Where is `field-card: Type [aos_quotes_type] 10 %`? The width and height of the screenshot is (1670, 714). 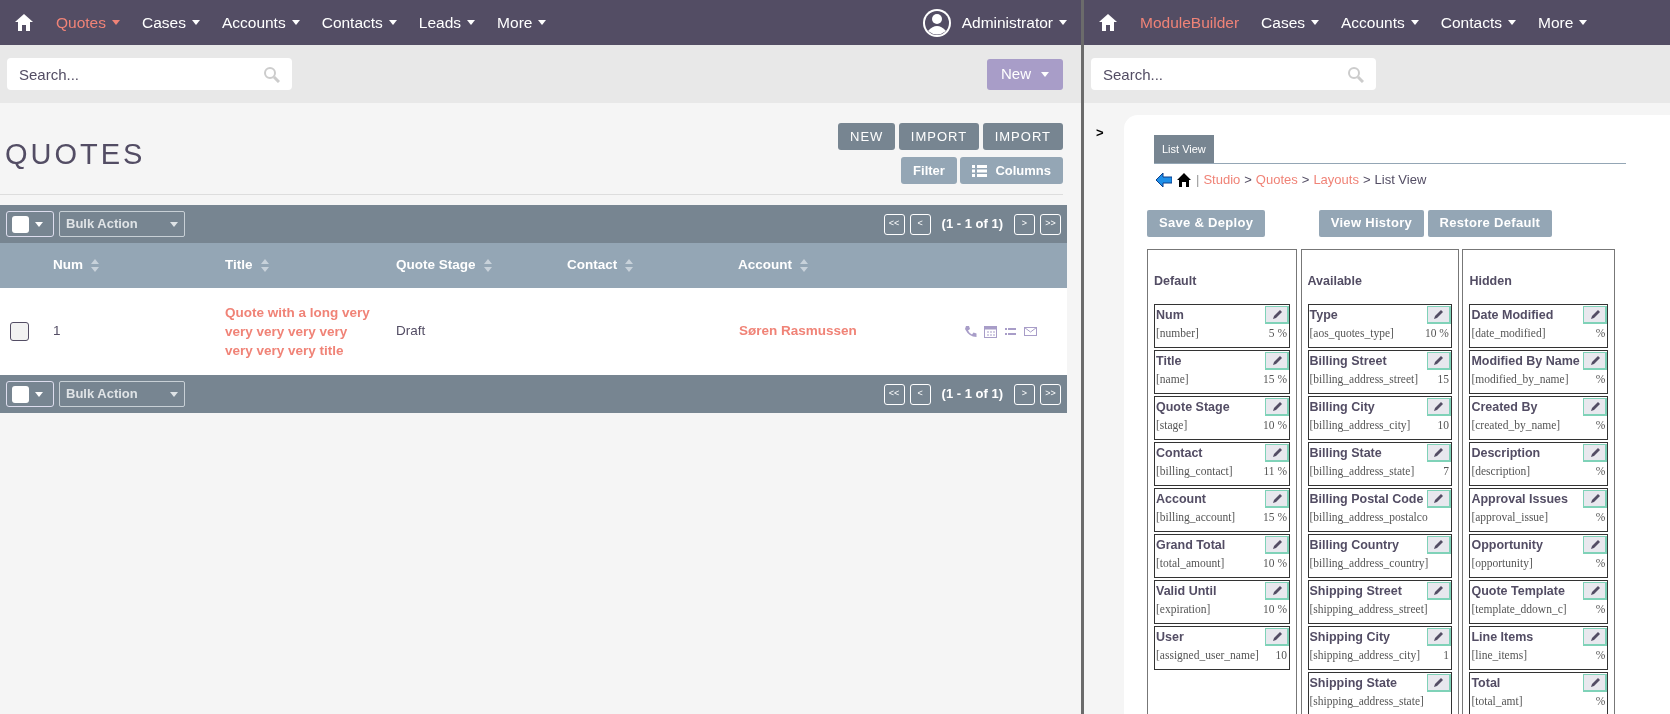 field-card: Type [aos_quotes_type] 10 % is located at coordinates (1379, 326).